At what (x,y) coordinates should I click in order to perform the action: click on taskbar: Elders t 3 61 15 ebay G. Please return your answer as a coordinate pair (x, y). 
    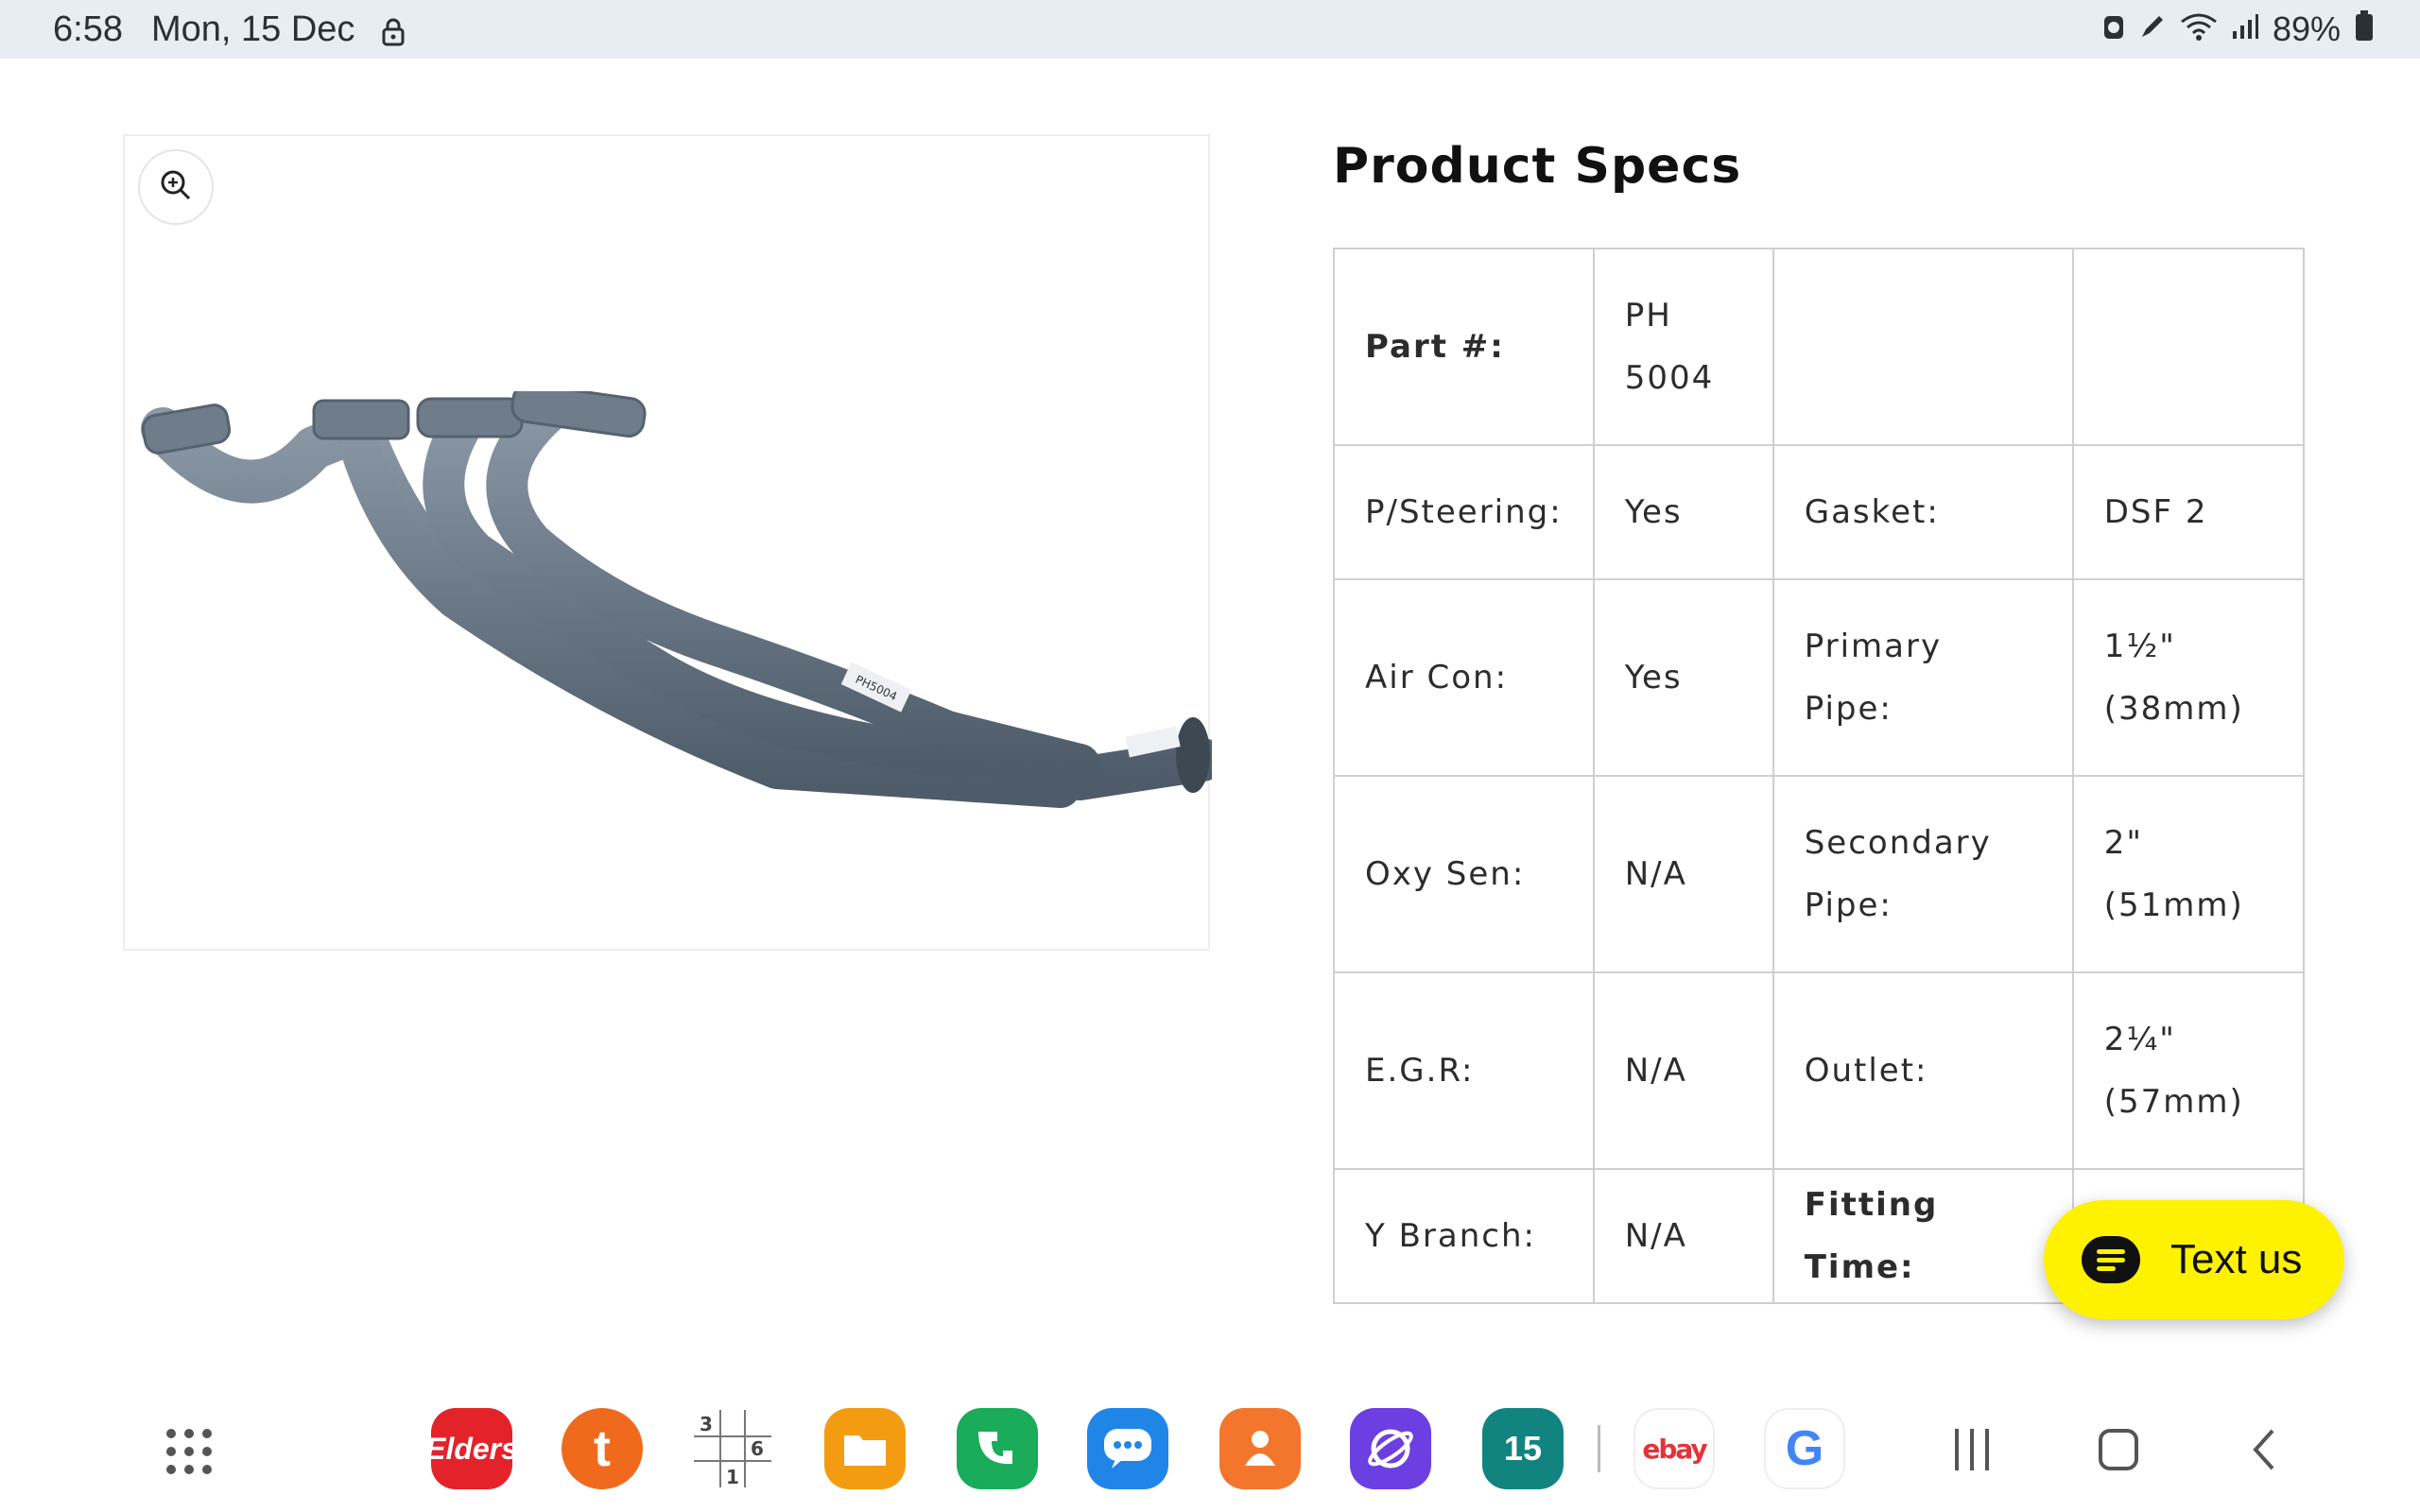
    Looking at the image, I should click on (1210, 1455).